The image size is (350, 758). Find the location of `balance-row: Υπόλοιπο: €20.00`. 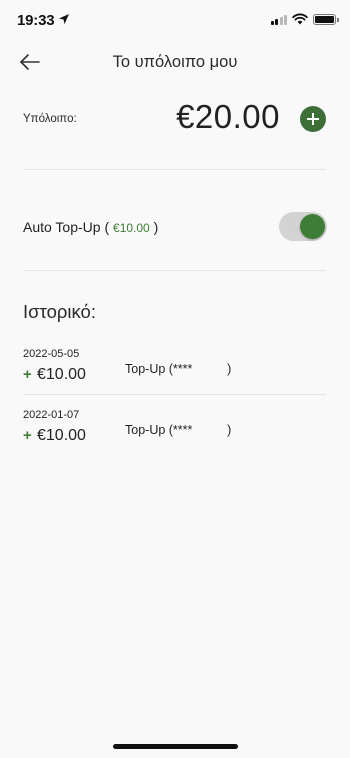

balance-row: Υπόλοιπο: €20.00 is located at coordinates (175, 120).